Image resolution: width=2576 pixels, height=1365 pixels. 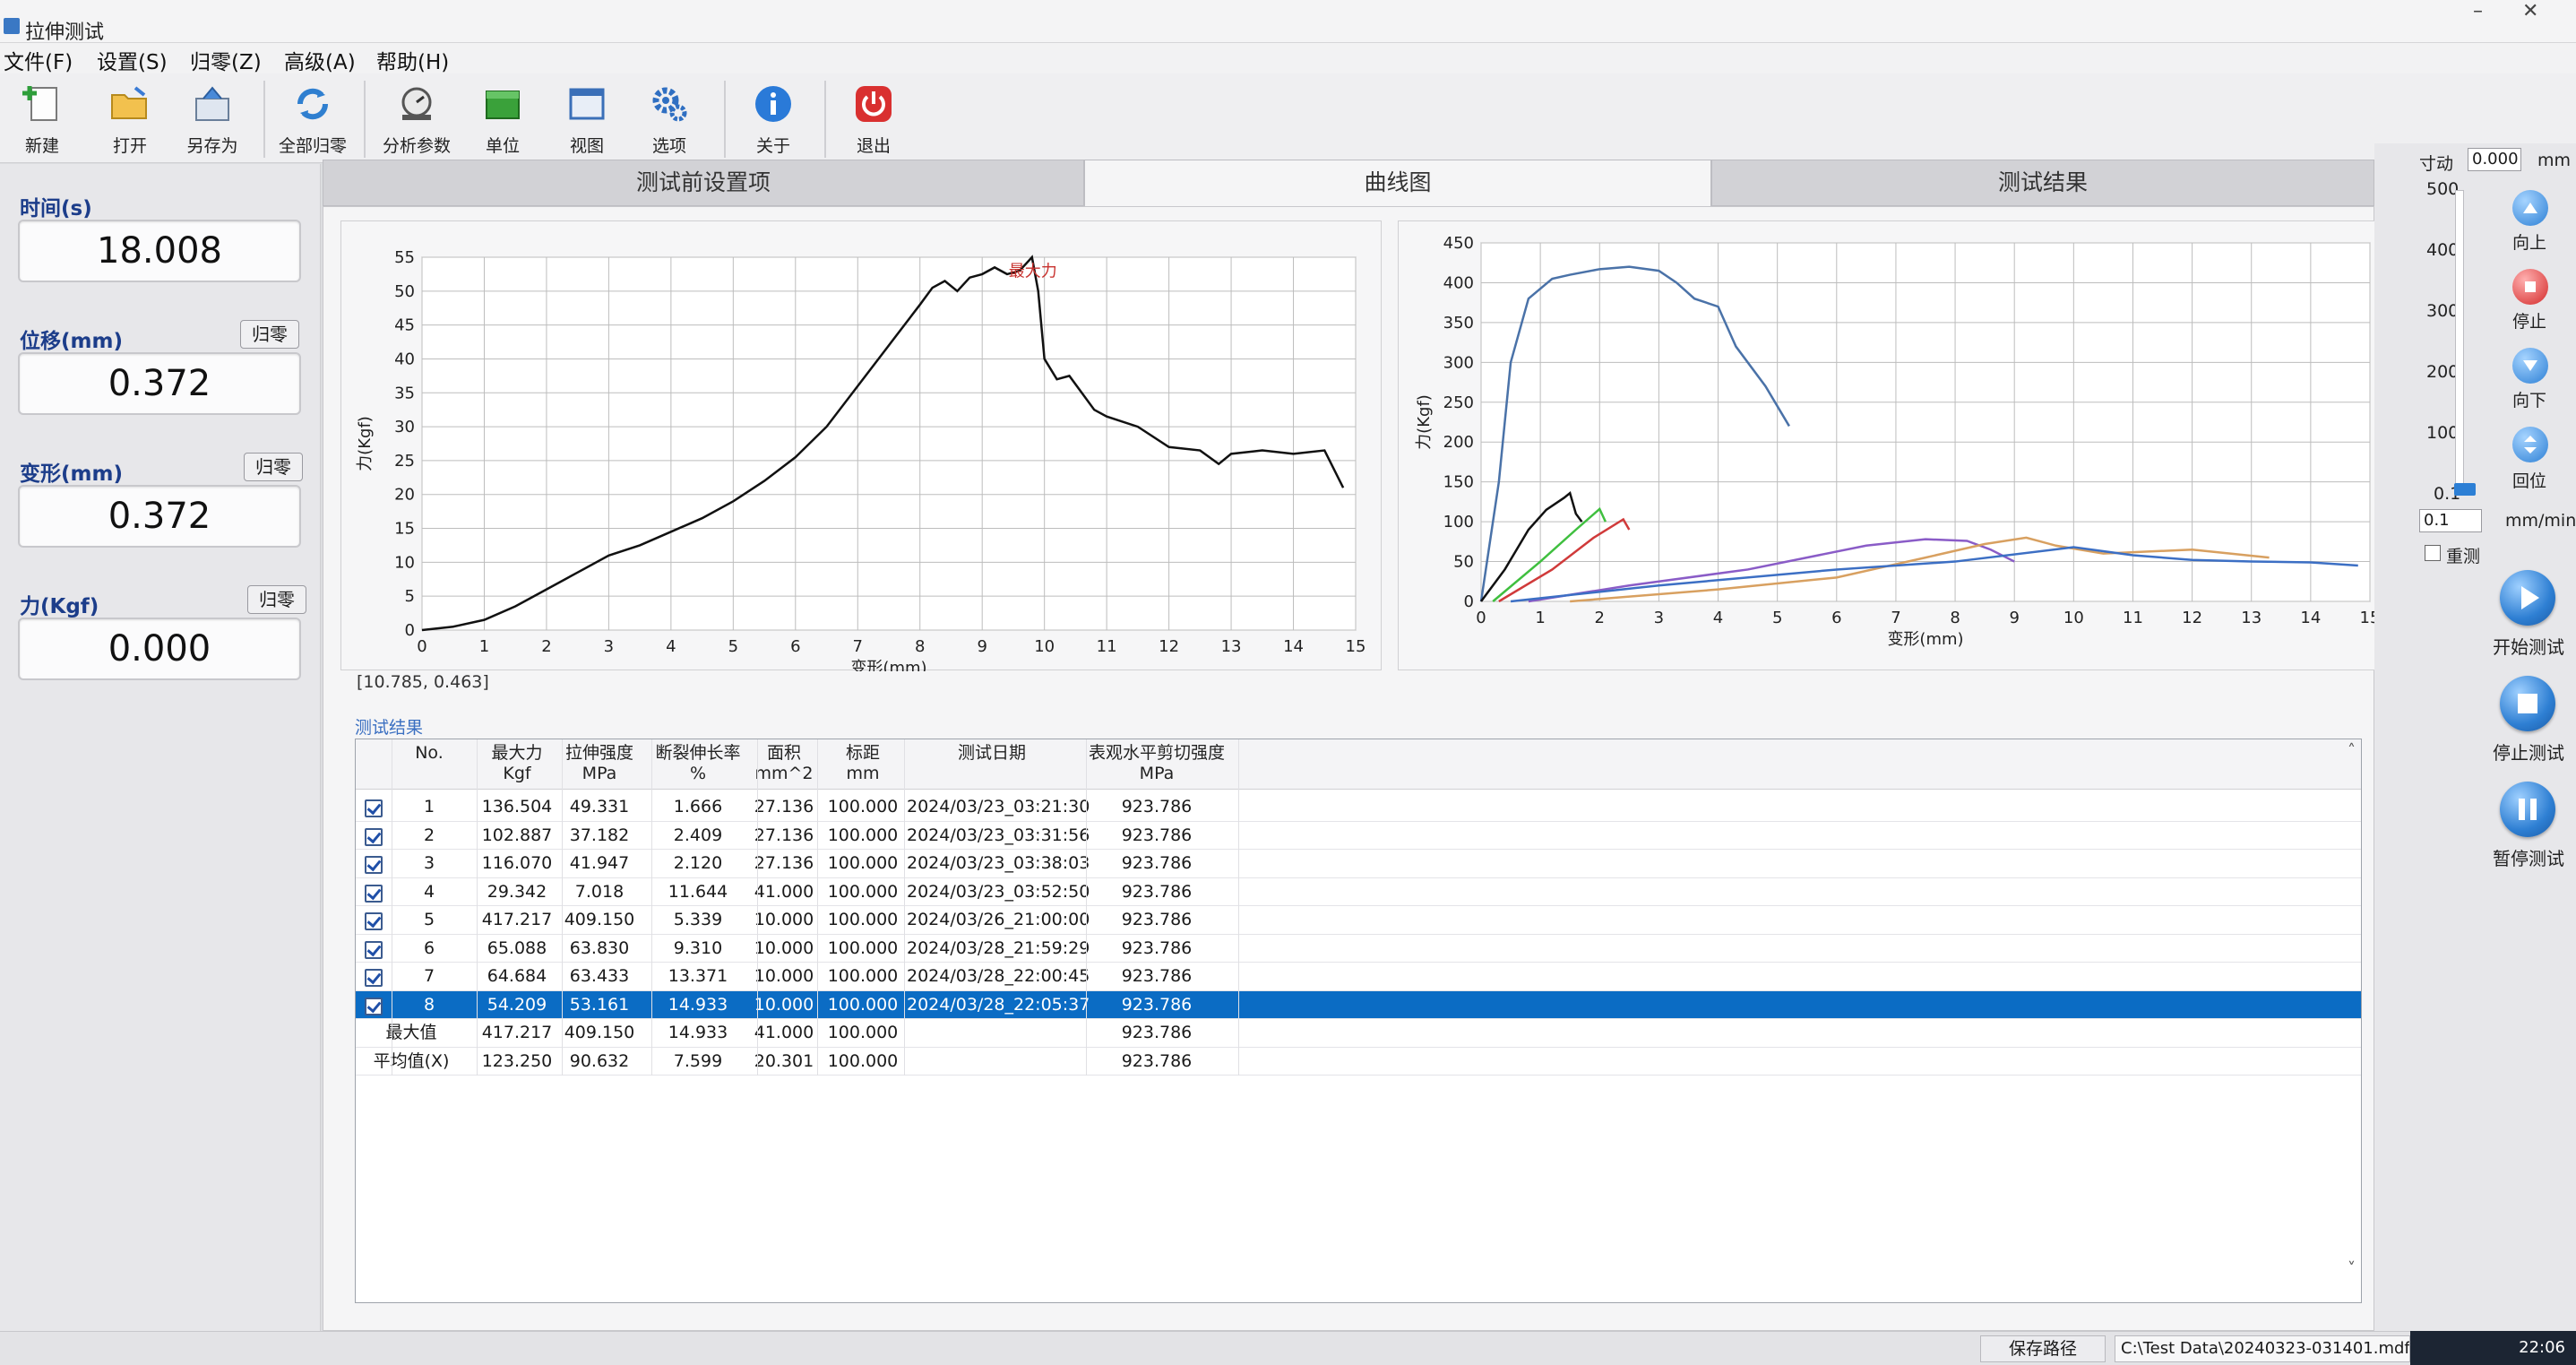 I want to click on info-icon, so click(x=773, y=103).